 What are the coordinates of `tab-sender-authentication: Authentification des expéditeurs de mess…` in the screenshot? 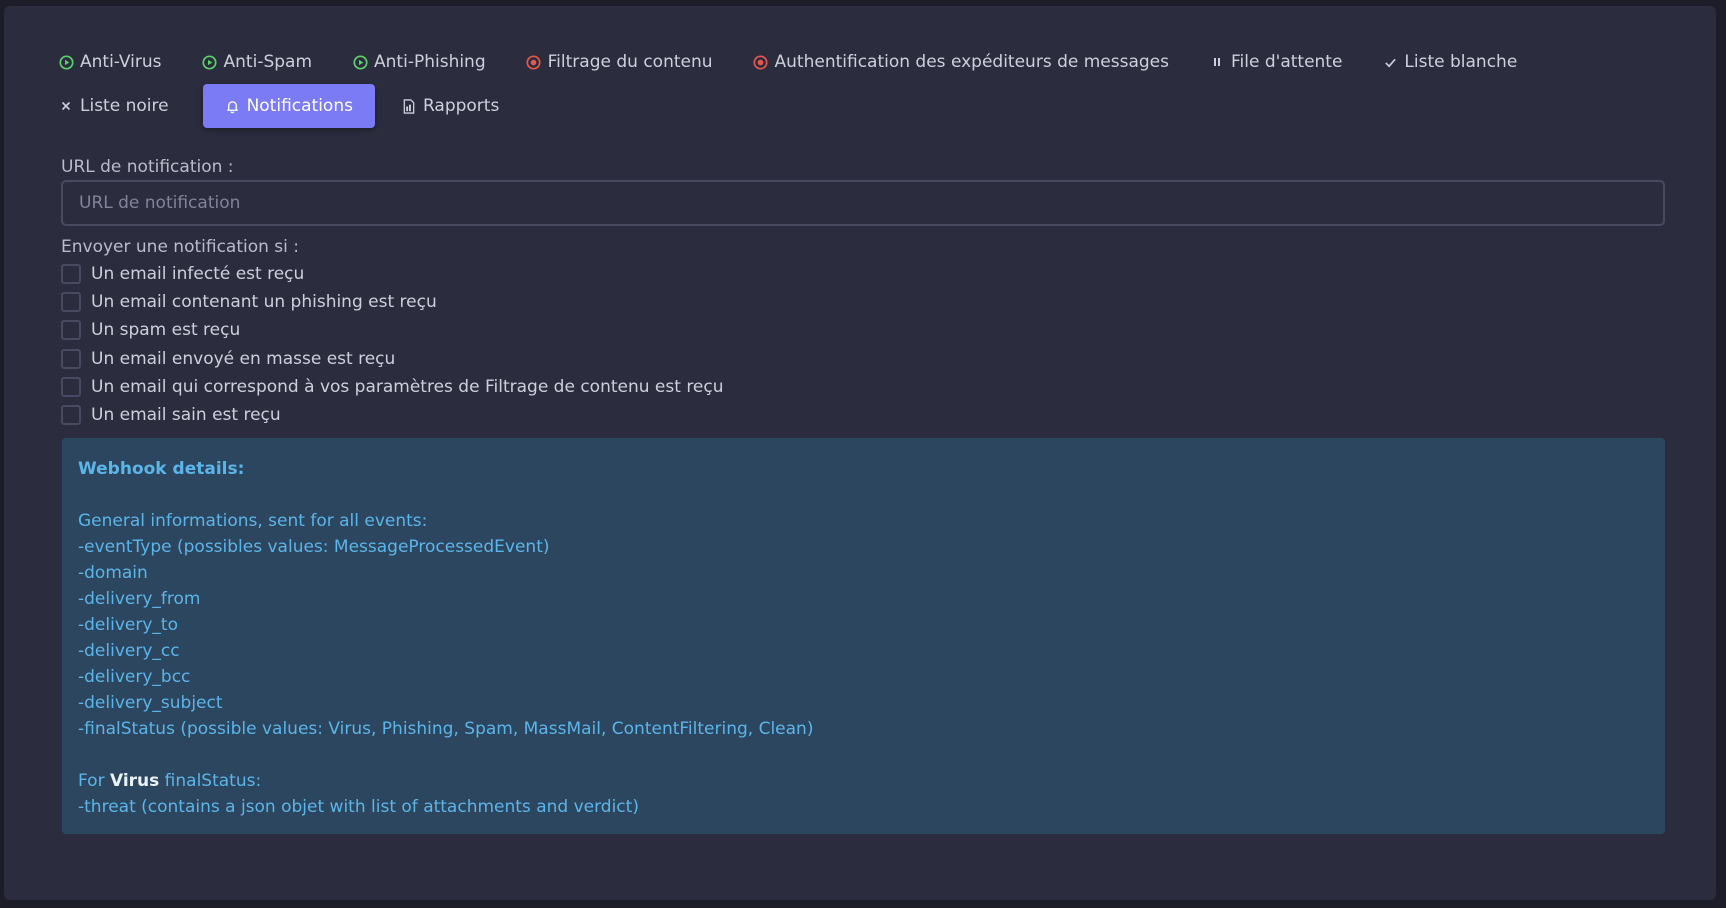 It's located at (965, 62).